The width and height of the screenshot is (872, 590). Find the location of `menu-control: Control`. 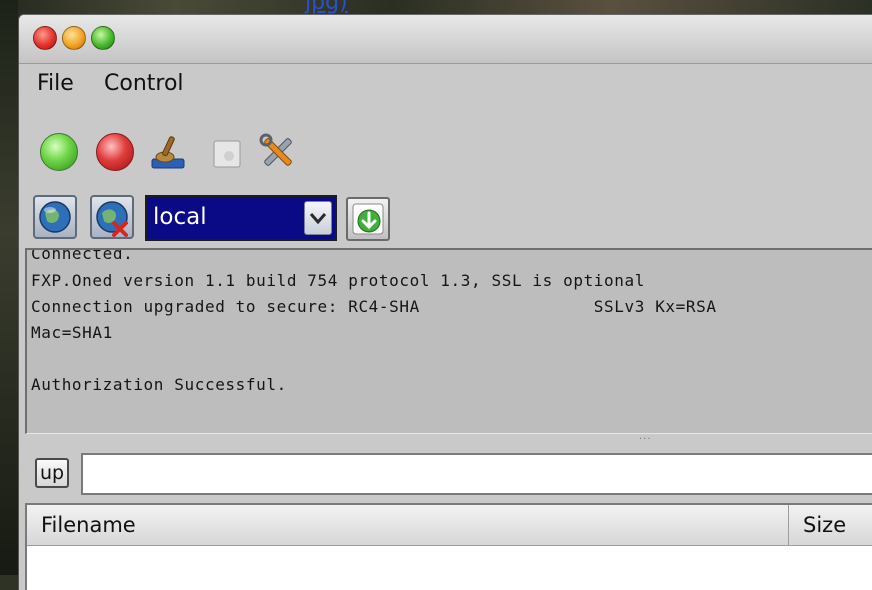

menu-control: Control is located at coordinates (144, 83).